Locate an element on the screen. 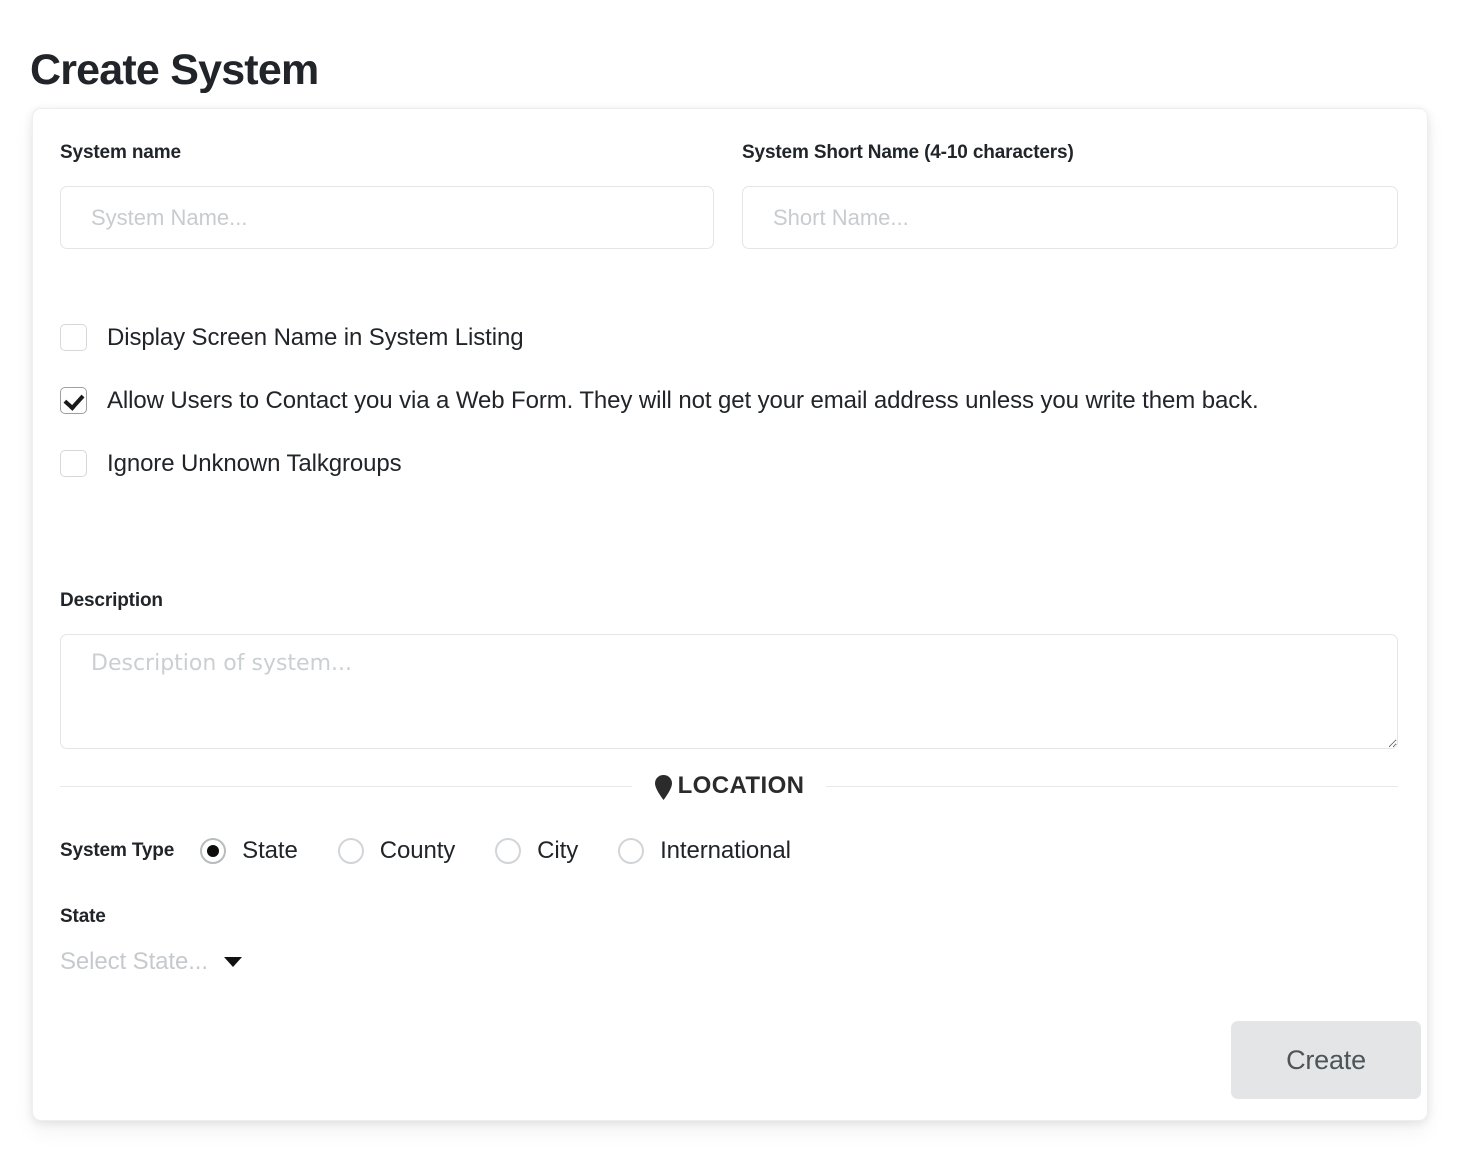 The height and width of the screenshot is (1168, 1466). divider-rule-left is located at coordinates (346, 786).